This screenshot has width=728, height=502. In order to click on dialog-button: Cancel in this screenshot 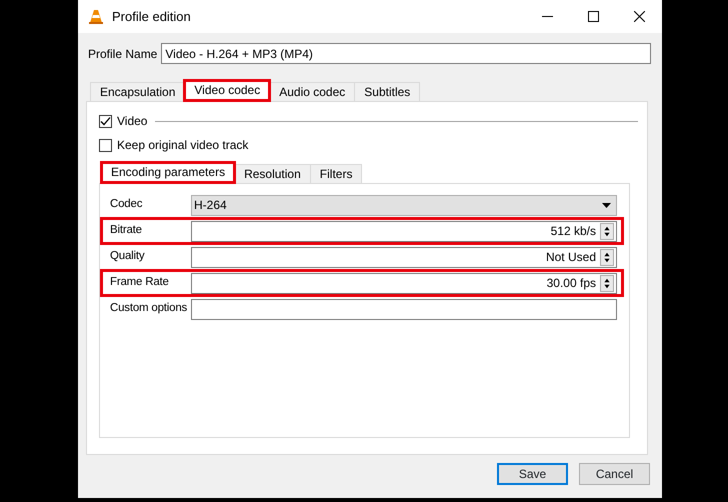, I will do `click(614, 474)`.